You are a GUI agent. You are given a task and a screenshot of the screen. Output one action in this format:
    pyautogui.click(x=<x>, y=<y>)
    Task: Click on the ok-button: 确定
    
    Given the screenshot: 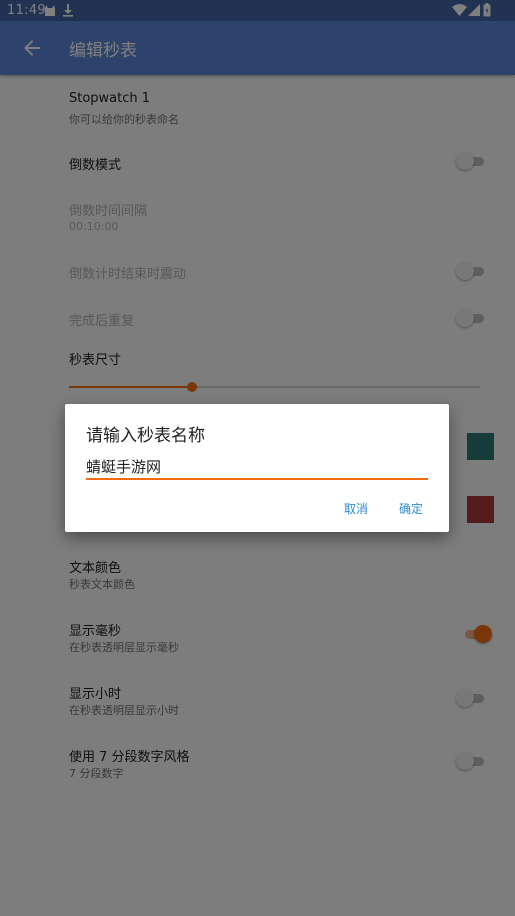 What is the action you would take?
    pyautogui.click(x=411, y=508)
    